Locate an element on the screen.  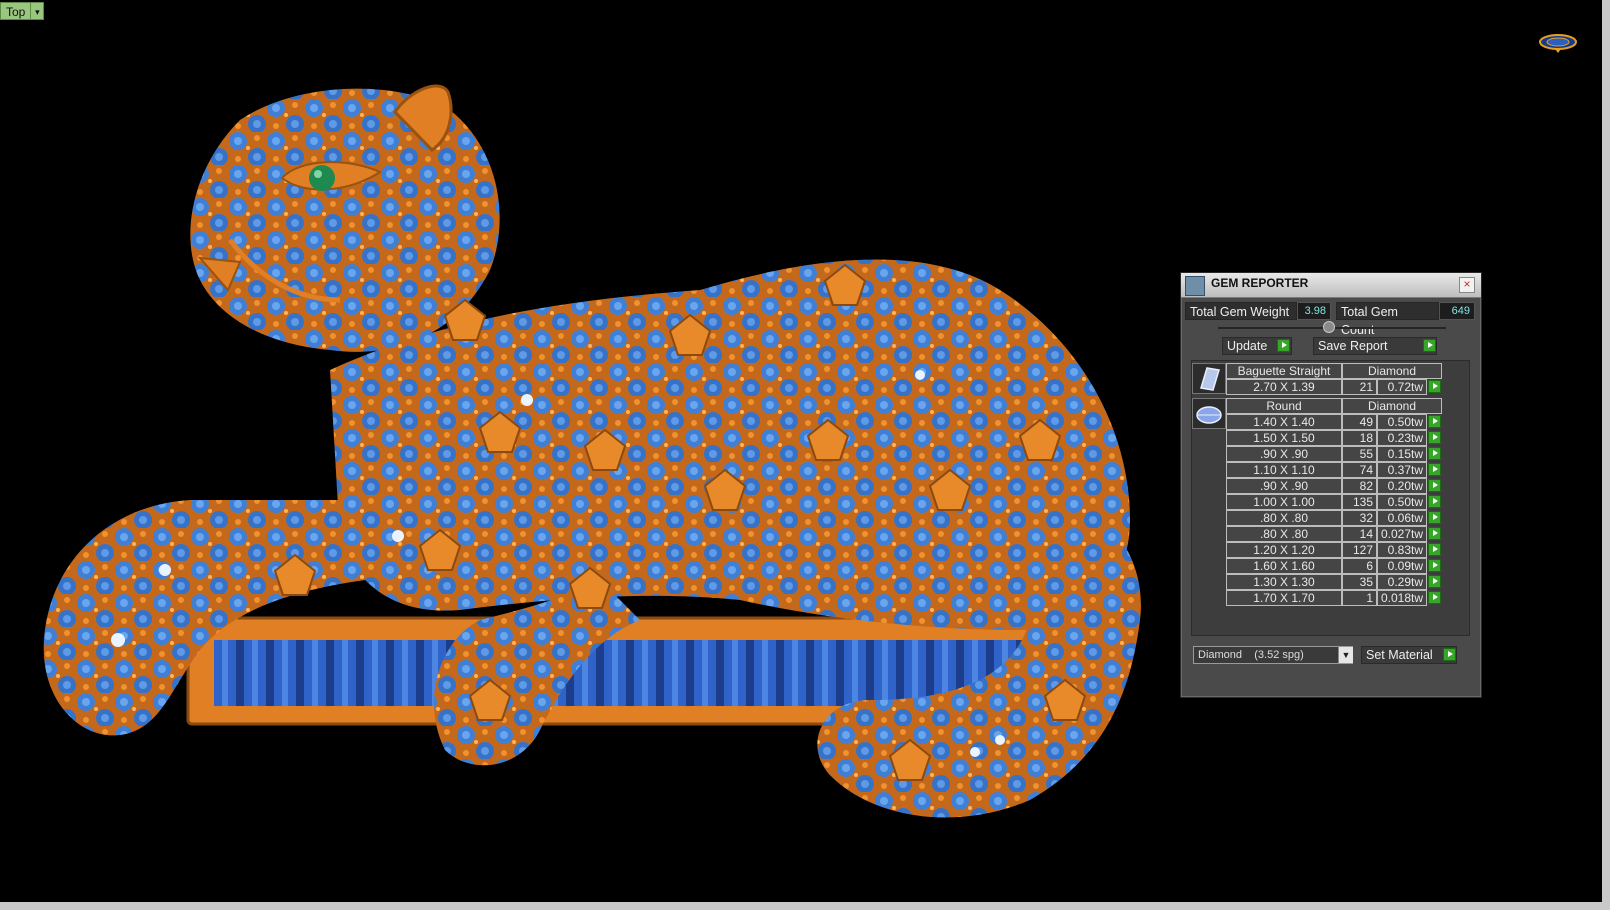
table-row-count: 21 is located at coordinates (1359, 387).